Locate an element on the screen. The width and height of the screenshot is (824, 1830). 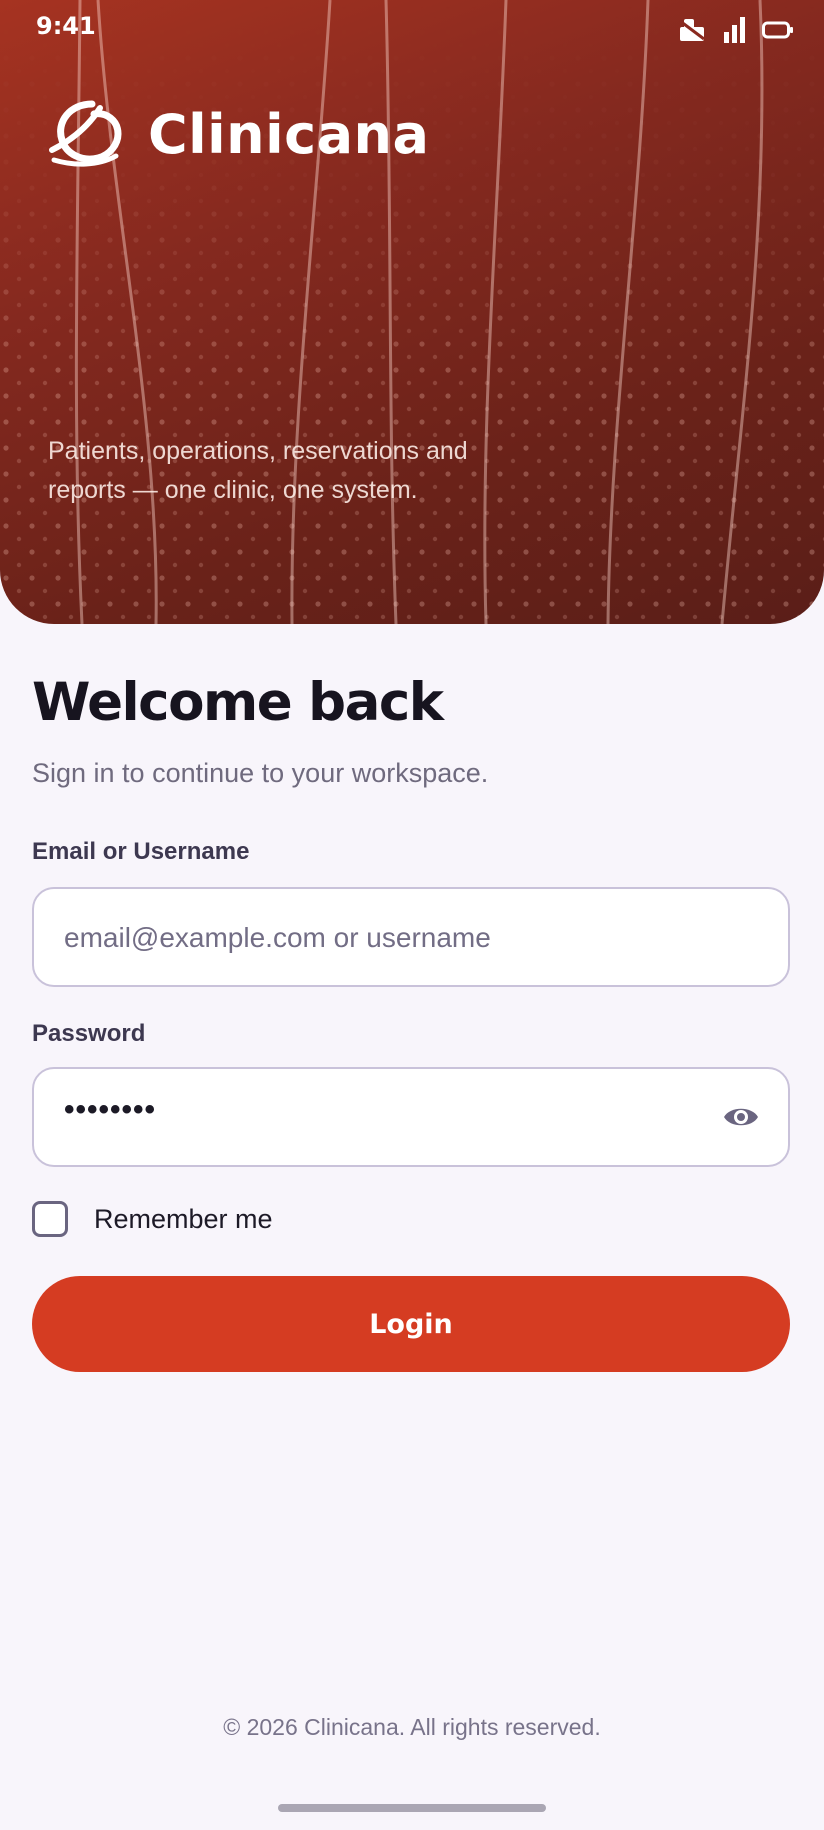
remember-me-row: Remember me is located at coordinates (152, 1219).